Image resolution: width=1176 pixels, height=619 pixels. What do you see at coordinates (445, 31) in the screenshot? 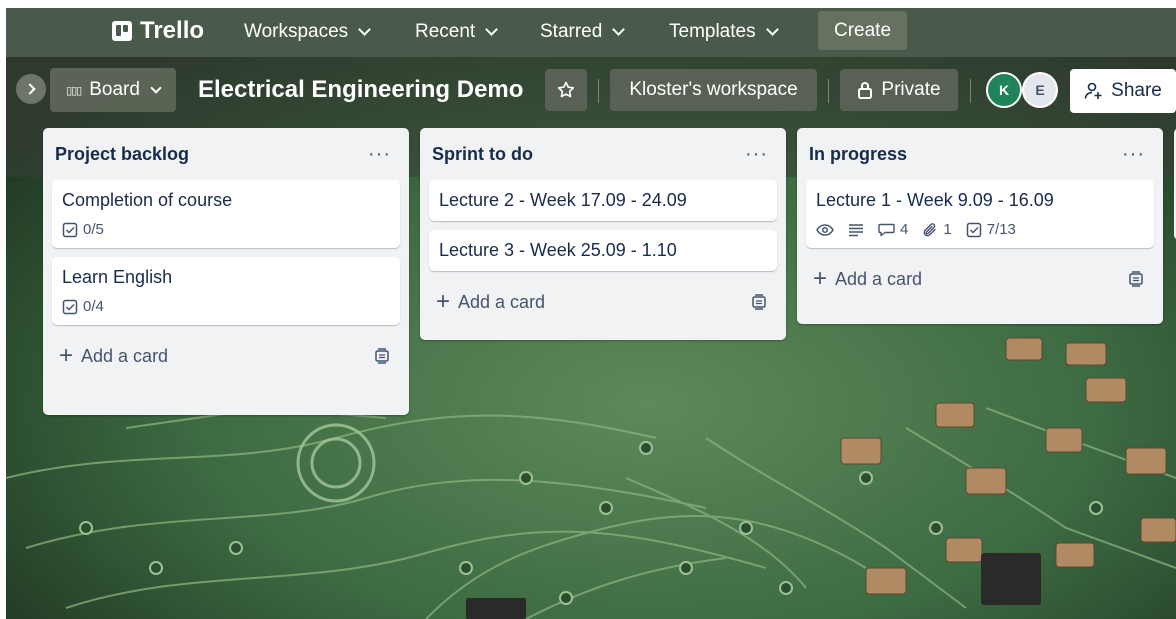
I see `nav-recent-label: Recent` at bounding box center [445, 31].